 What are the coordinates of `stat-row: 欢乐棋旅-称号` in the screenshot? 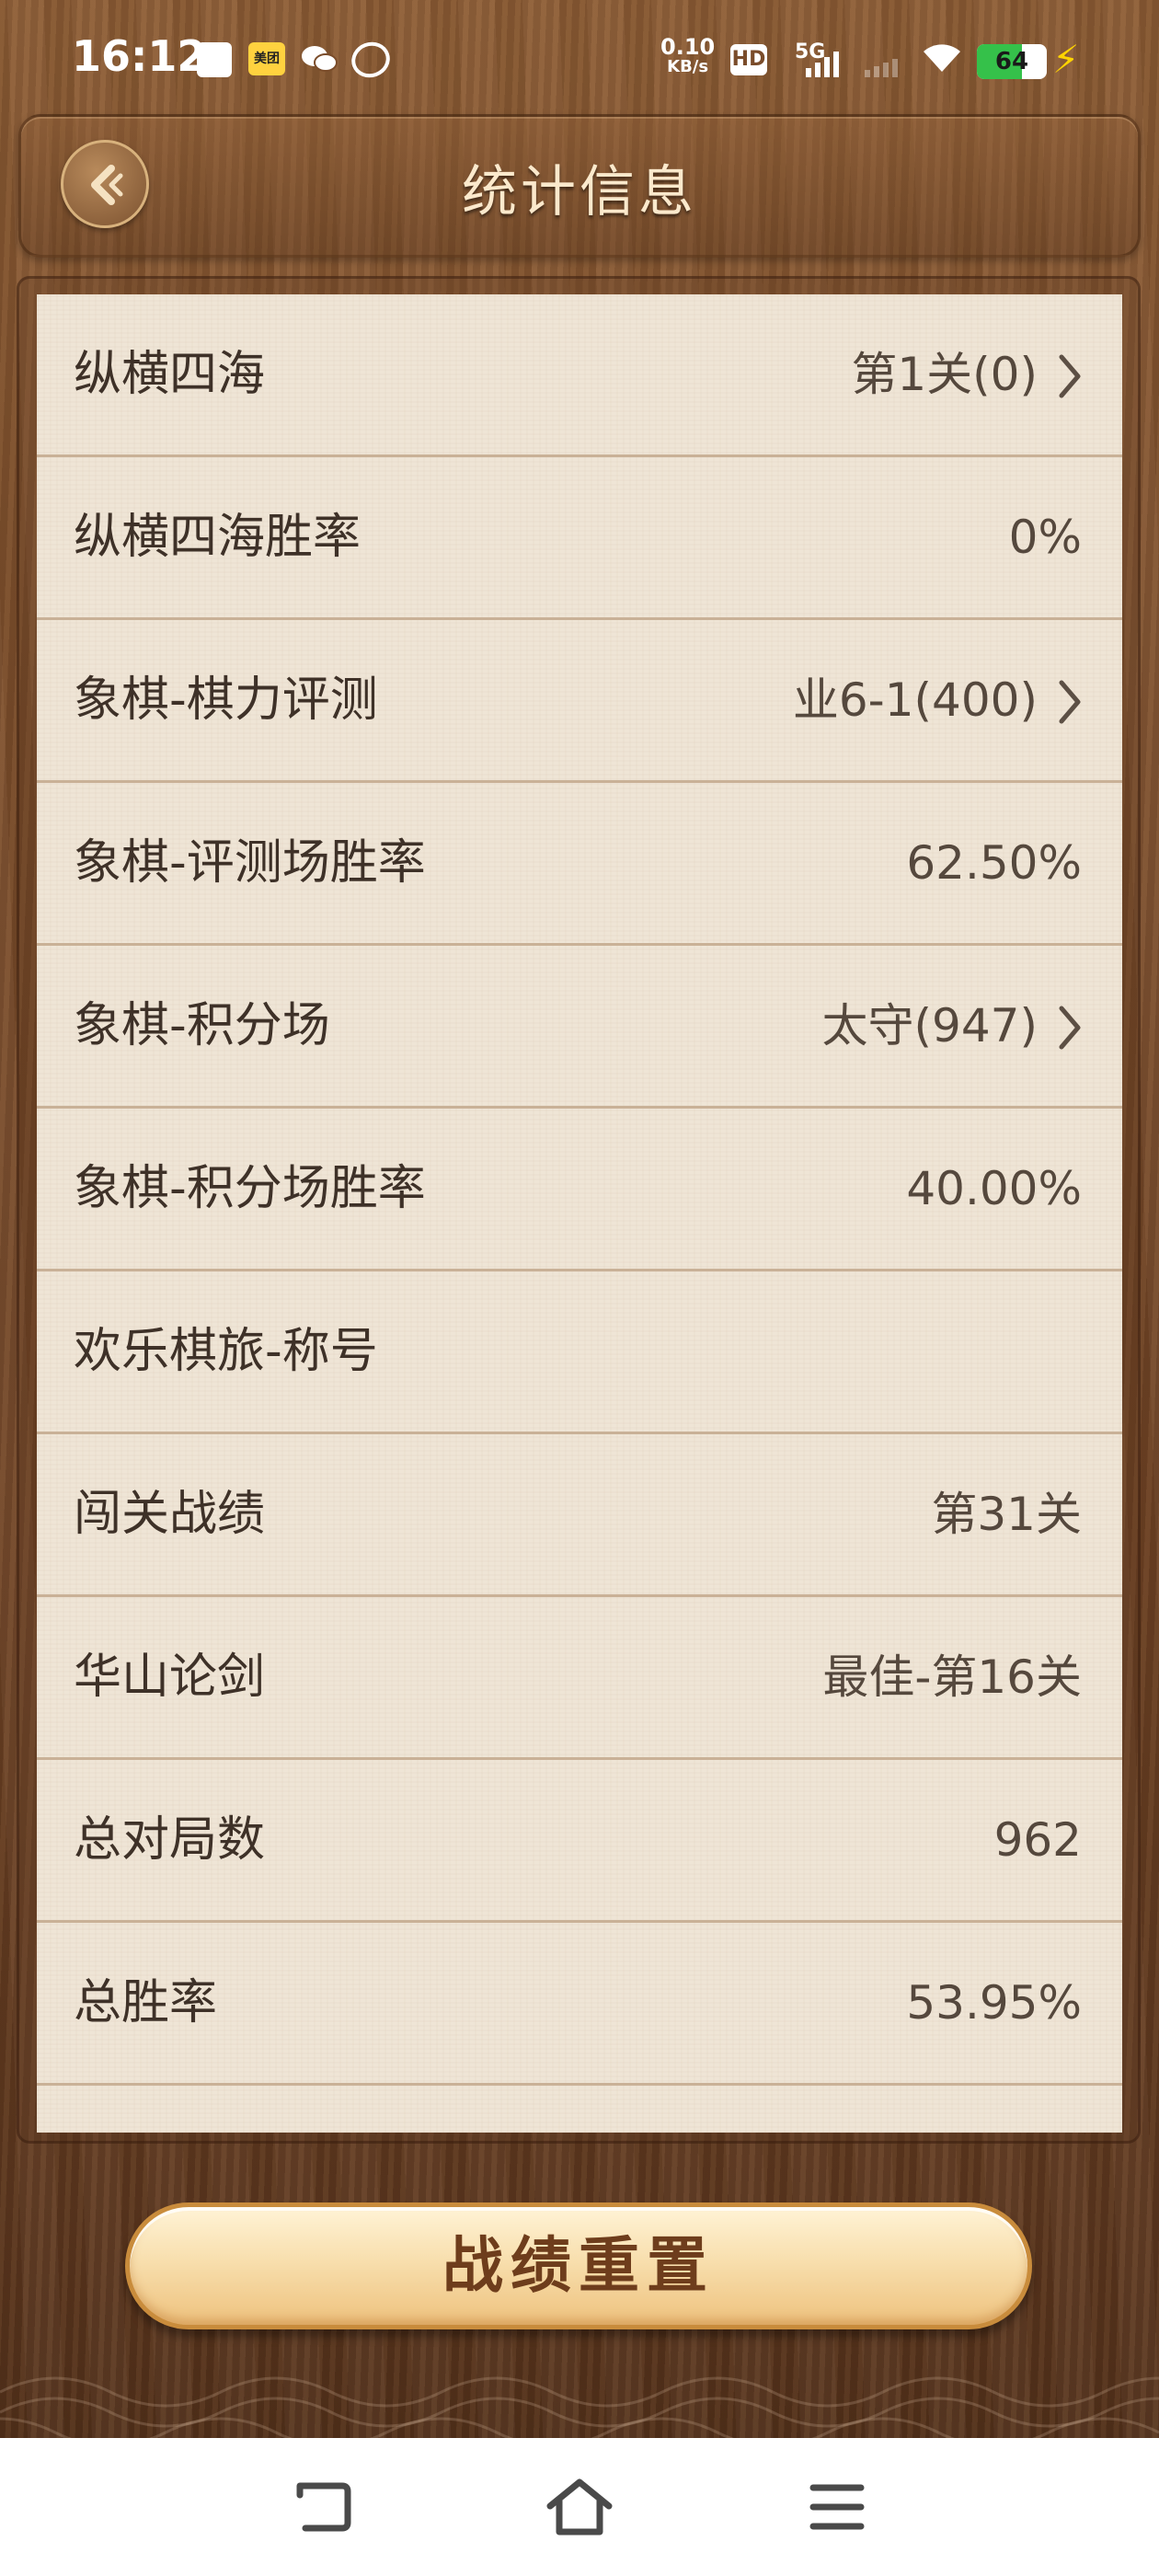 It's located at (579, 1352).